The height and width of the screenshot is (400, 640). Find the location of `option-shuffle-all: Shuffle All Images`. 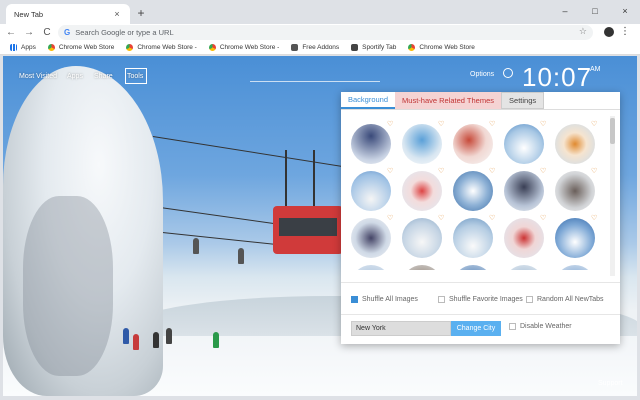

option-shuffle-all: Shuffle All Images is located at coordinates (384, 299).